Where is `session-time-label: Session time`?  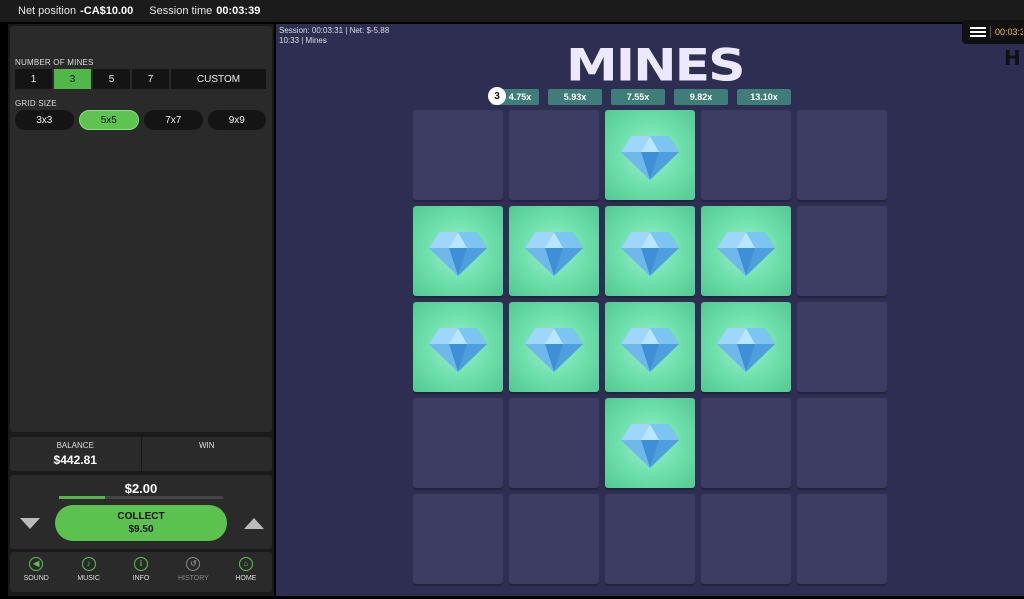 session-time-label: Session time is located at coordinates (181, 11).